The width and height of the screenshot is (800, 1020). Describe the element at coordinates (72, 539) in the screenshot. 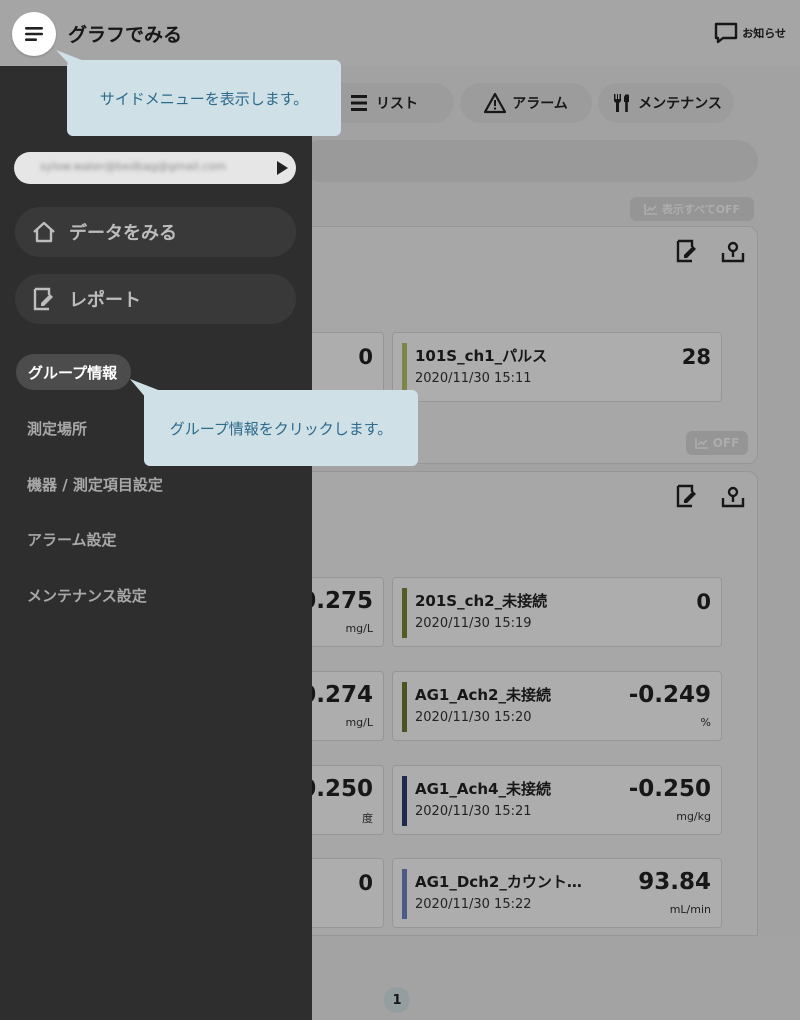

I see `menu-item-alarm-settings: アラーム設定` at that location.